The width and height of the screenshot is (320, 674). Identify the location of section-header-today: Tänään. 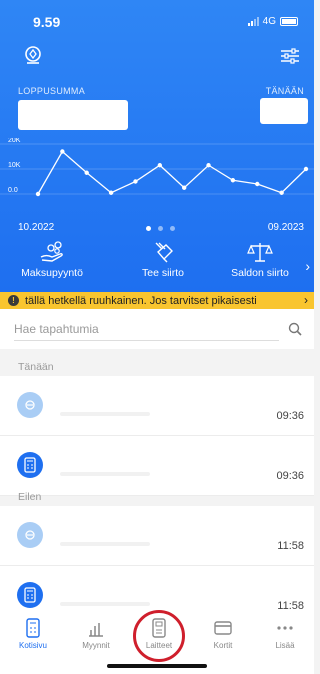
(36, 367).